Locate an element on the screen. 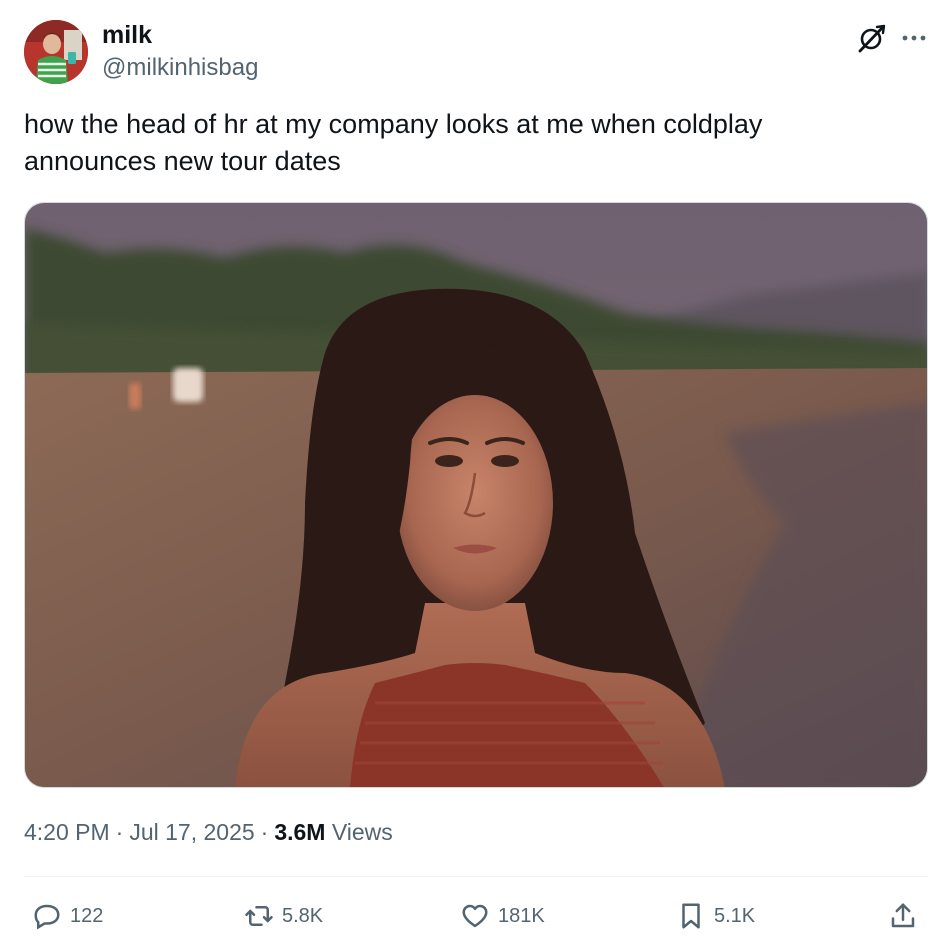 This screenshot has width=950, height=950. avatar is located at coordinates (56, 52).